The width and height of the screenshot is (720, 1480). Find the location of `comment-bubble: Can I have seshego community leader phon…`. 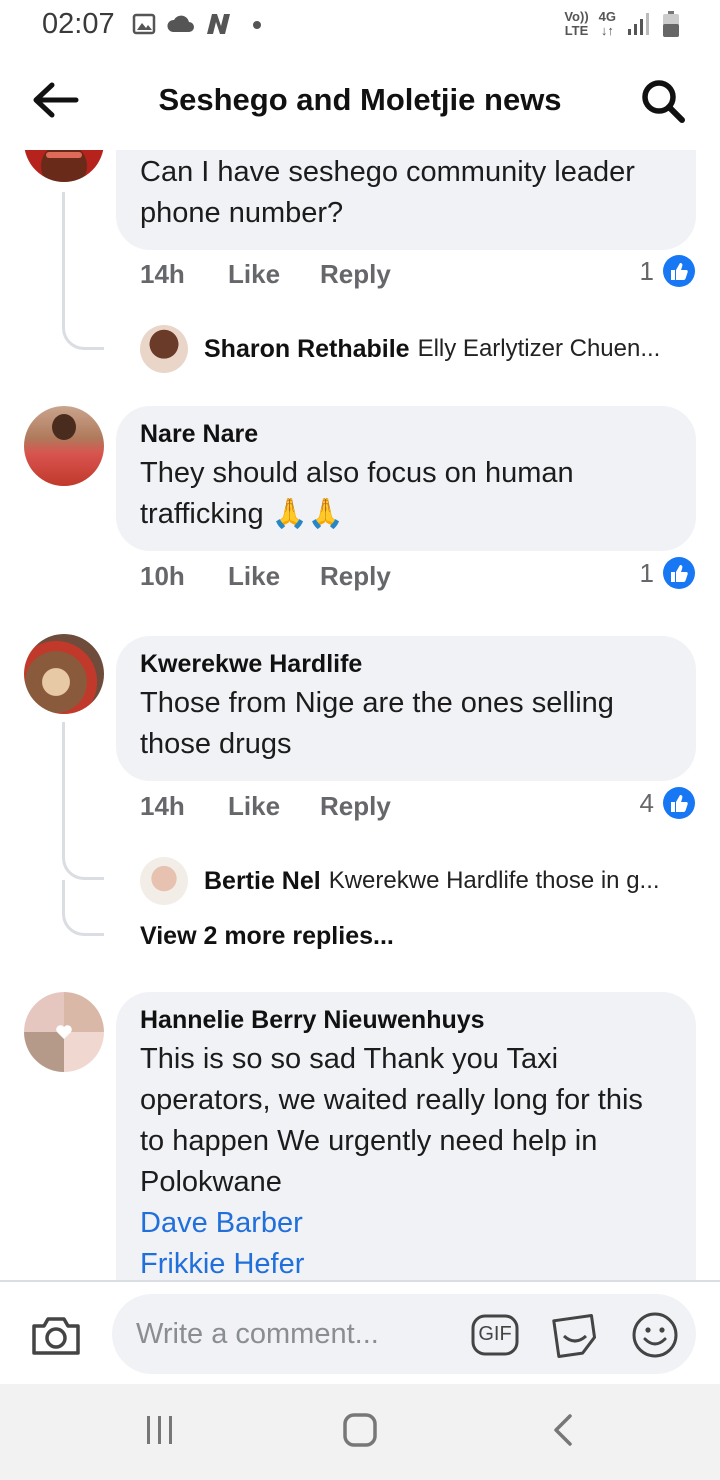

comment-bubble: Can I have seshego community leader phon… is located at coordinates (406, 200).